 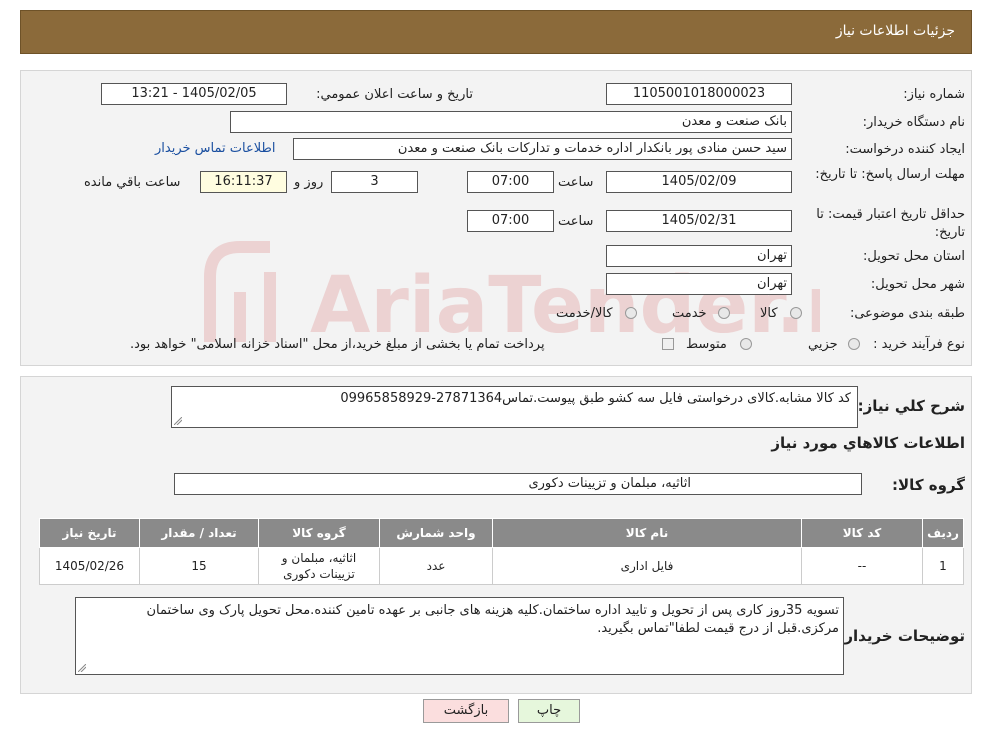 What do you see at coordinates (699, 182) in the screenshot?
I see `deadline-date-field: 1405/02/09` at bounding box center [699, 182].